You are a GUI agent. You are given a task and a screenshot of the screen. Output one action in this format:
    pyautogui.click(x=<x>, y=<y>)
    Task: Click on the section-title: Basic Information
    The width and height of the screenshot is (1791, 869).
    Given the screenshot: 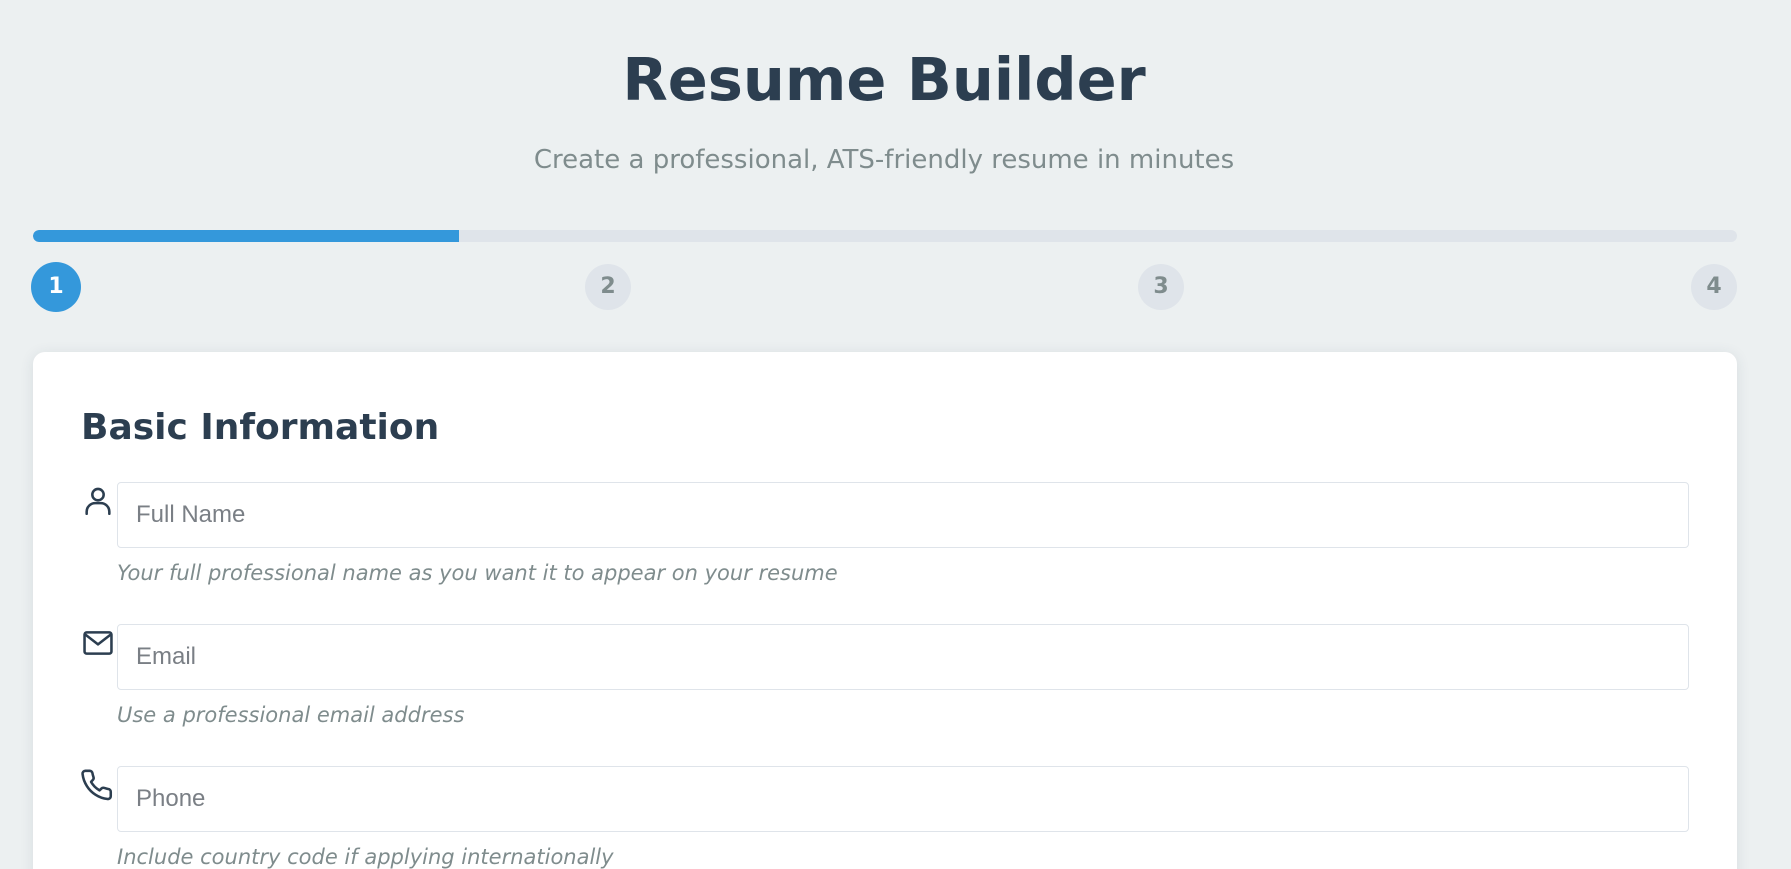 What is the action you would take?
    pyautogui.click(x=260, y=427)
    